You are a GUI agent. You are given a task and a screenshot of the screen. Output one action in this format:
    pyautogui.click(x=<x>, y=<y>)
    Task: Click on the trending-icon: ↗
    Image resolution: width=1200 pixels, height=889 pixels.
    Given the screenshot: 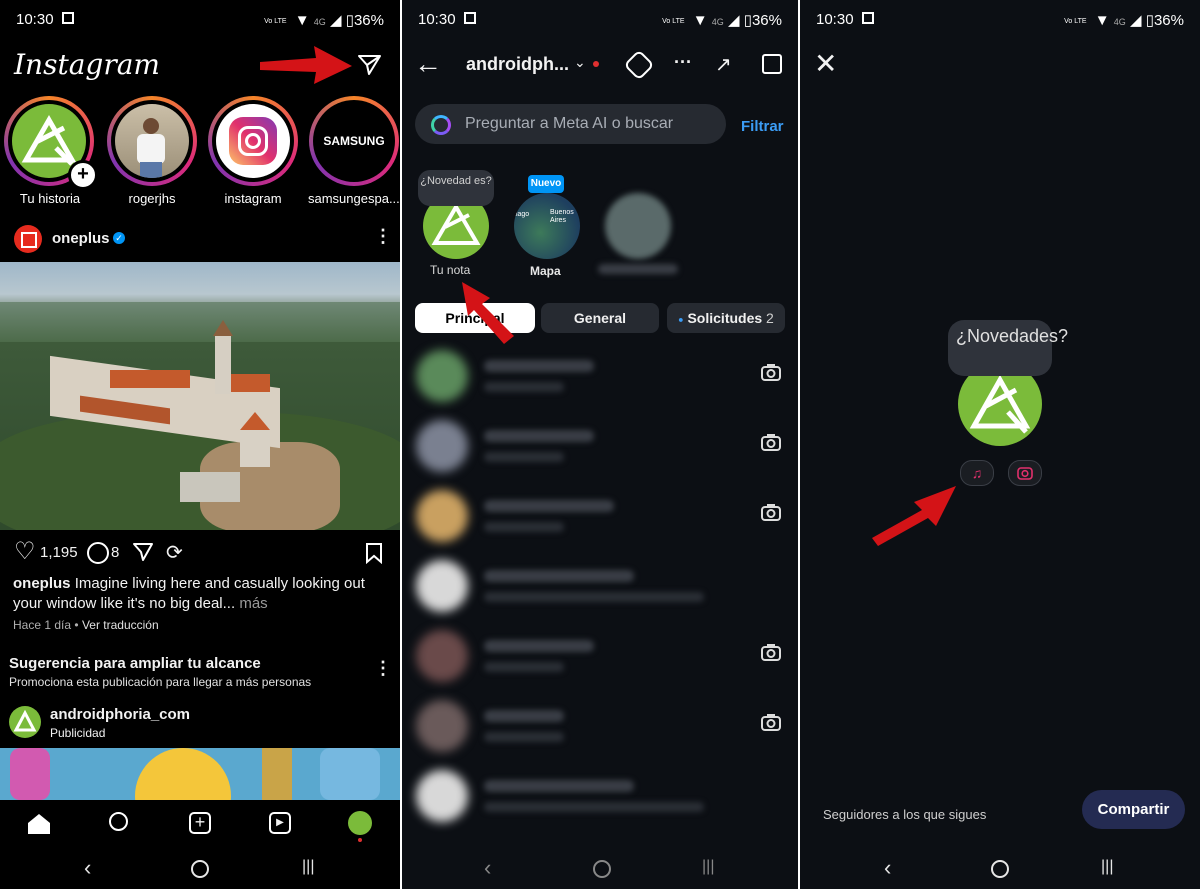 What is the action you would take?
    pyautogui.click(x=723, y=64)
    